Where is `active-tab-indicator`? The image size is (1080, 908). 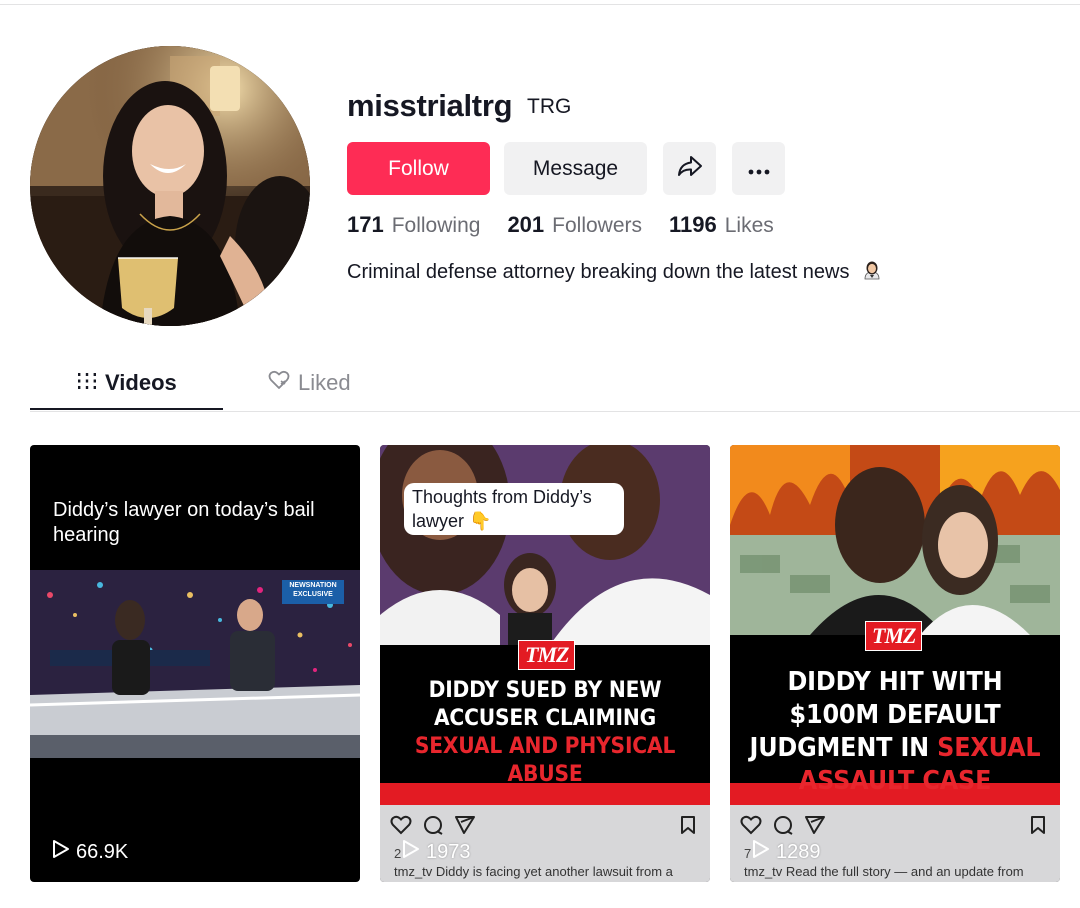 active-tab-indicator is located at coordinates (126, 409).